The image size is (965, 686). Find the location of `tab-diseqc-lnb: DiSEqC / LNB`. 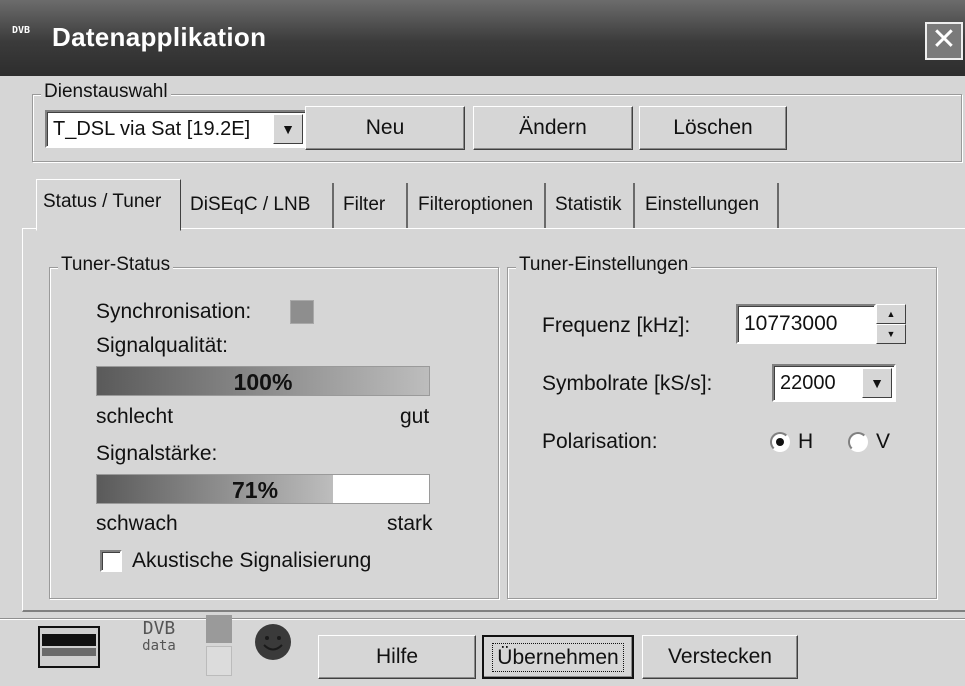

tab-diseqc-lnb: DiSEqC / LNB is located at coordinates (259, 206).